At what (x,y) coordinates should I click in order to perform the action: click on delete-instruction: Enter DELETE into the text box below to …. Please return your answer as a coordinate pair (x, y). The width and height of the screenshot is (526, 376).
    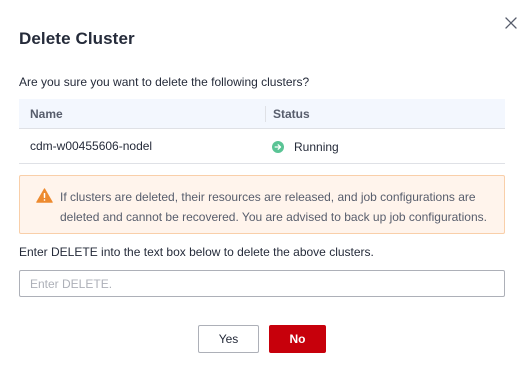
    Looking at the image, I should click on (196, 252).